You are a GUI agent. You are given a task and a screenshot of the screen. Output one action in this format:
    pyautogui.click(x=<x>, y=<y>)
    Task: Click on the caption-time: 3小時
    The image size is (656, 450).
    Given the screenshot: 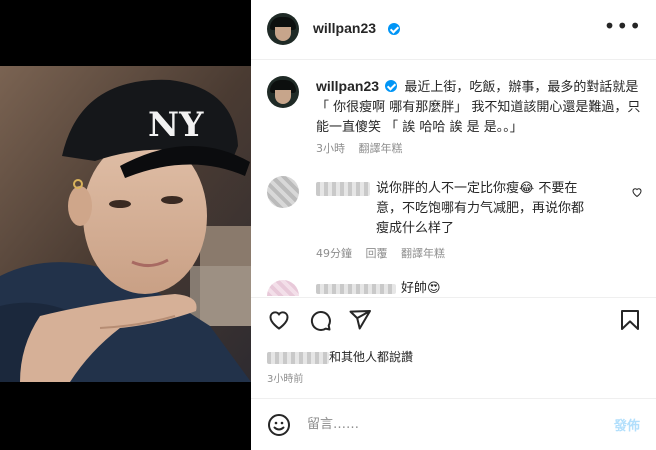 What is the action you would take?
    pyautogui.click(x=330, y=148)
    